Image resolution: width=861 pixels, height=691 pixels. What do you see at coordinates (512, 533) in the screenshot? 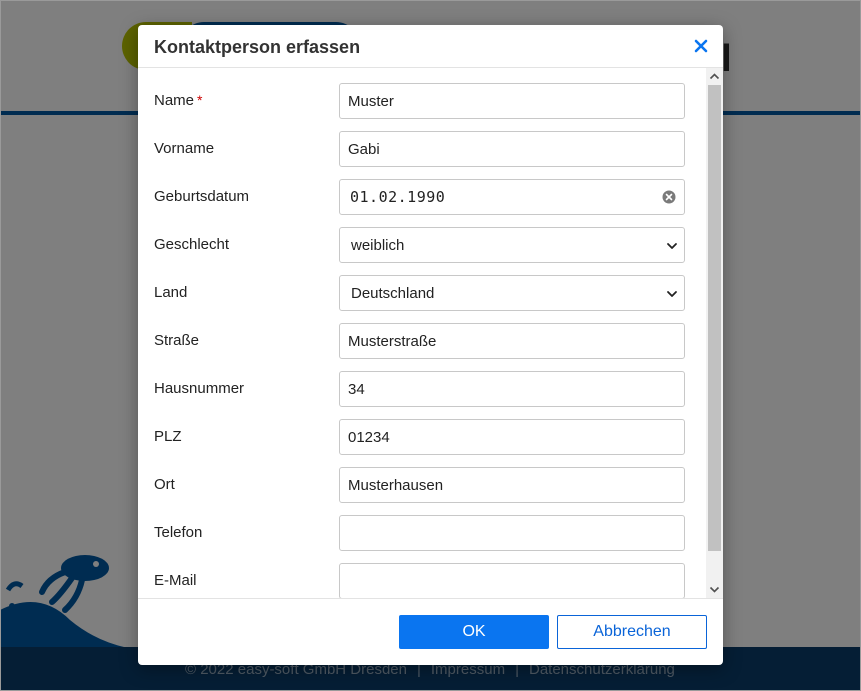
I see `telefon-input` at bounding box center [512, 533].